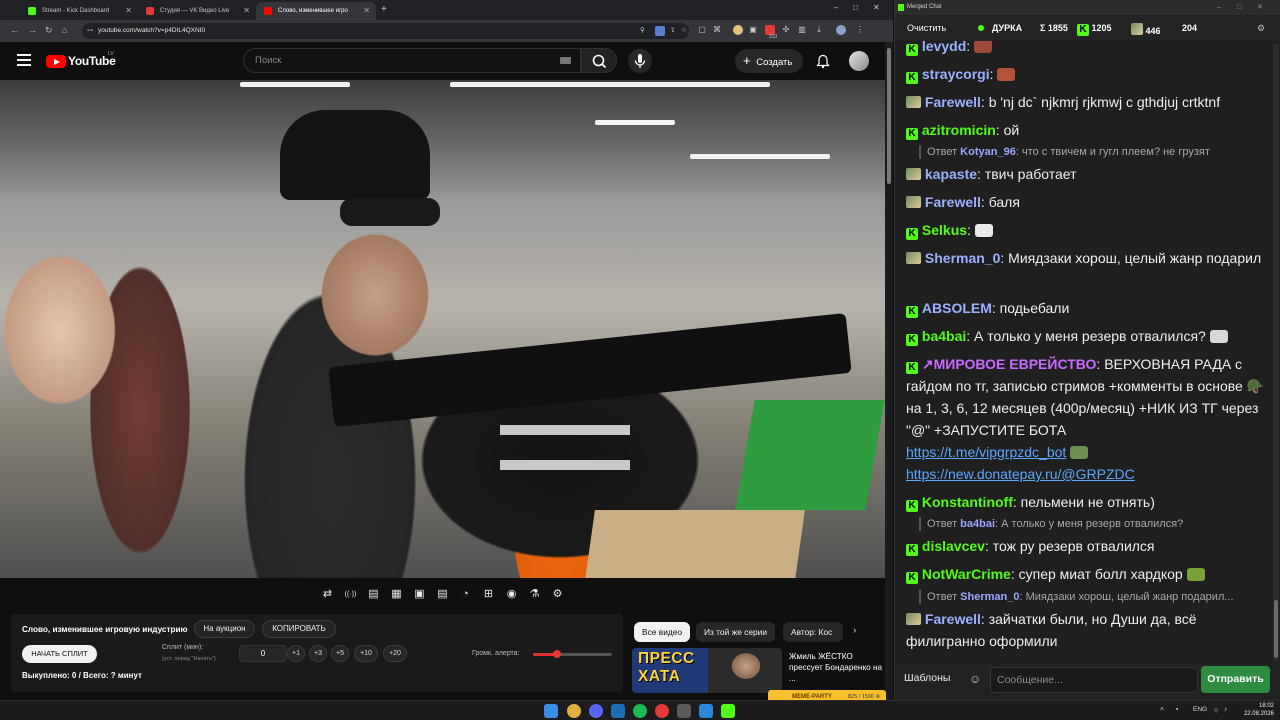  Describe the element at coordinates (728, 711) in the screenshot. I see `merged-chat-icon` at that location.